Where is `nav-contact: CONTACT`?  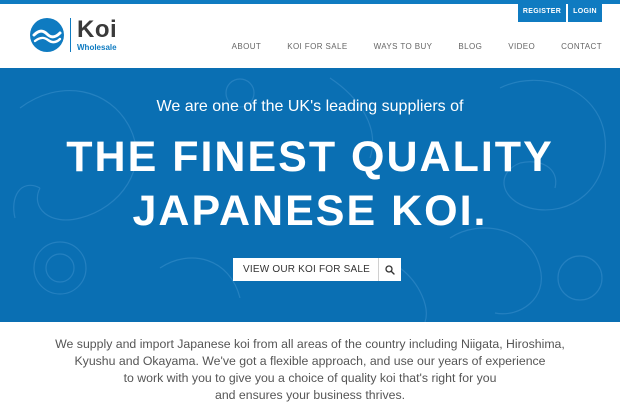 nav-contact: CONTACT is located at coordinates (581, 46).